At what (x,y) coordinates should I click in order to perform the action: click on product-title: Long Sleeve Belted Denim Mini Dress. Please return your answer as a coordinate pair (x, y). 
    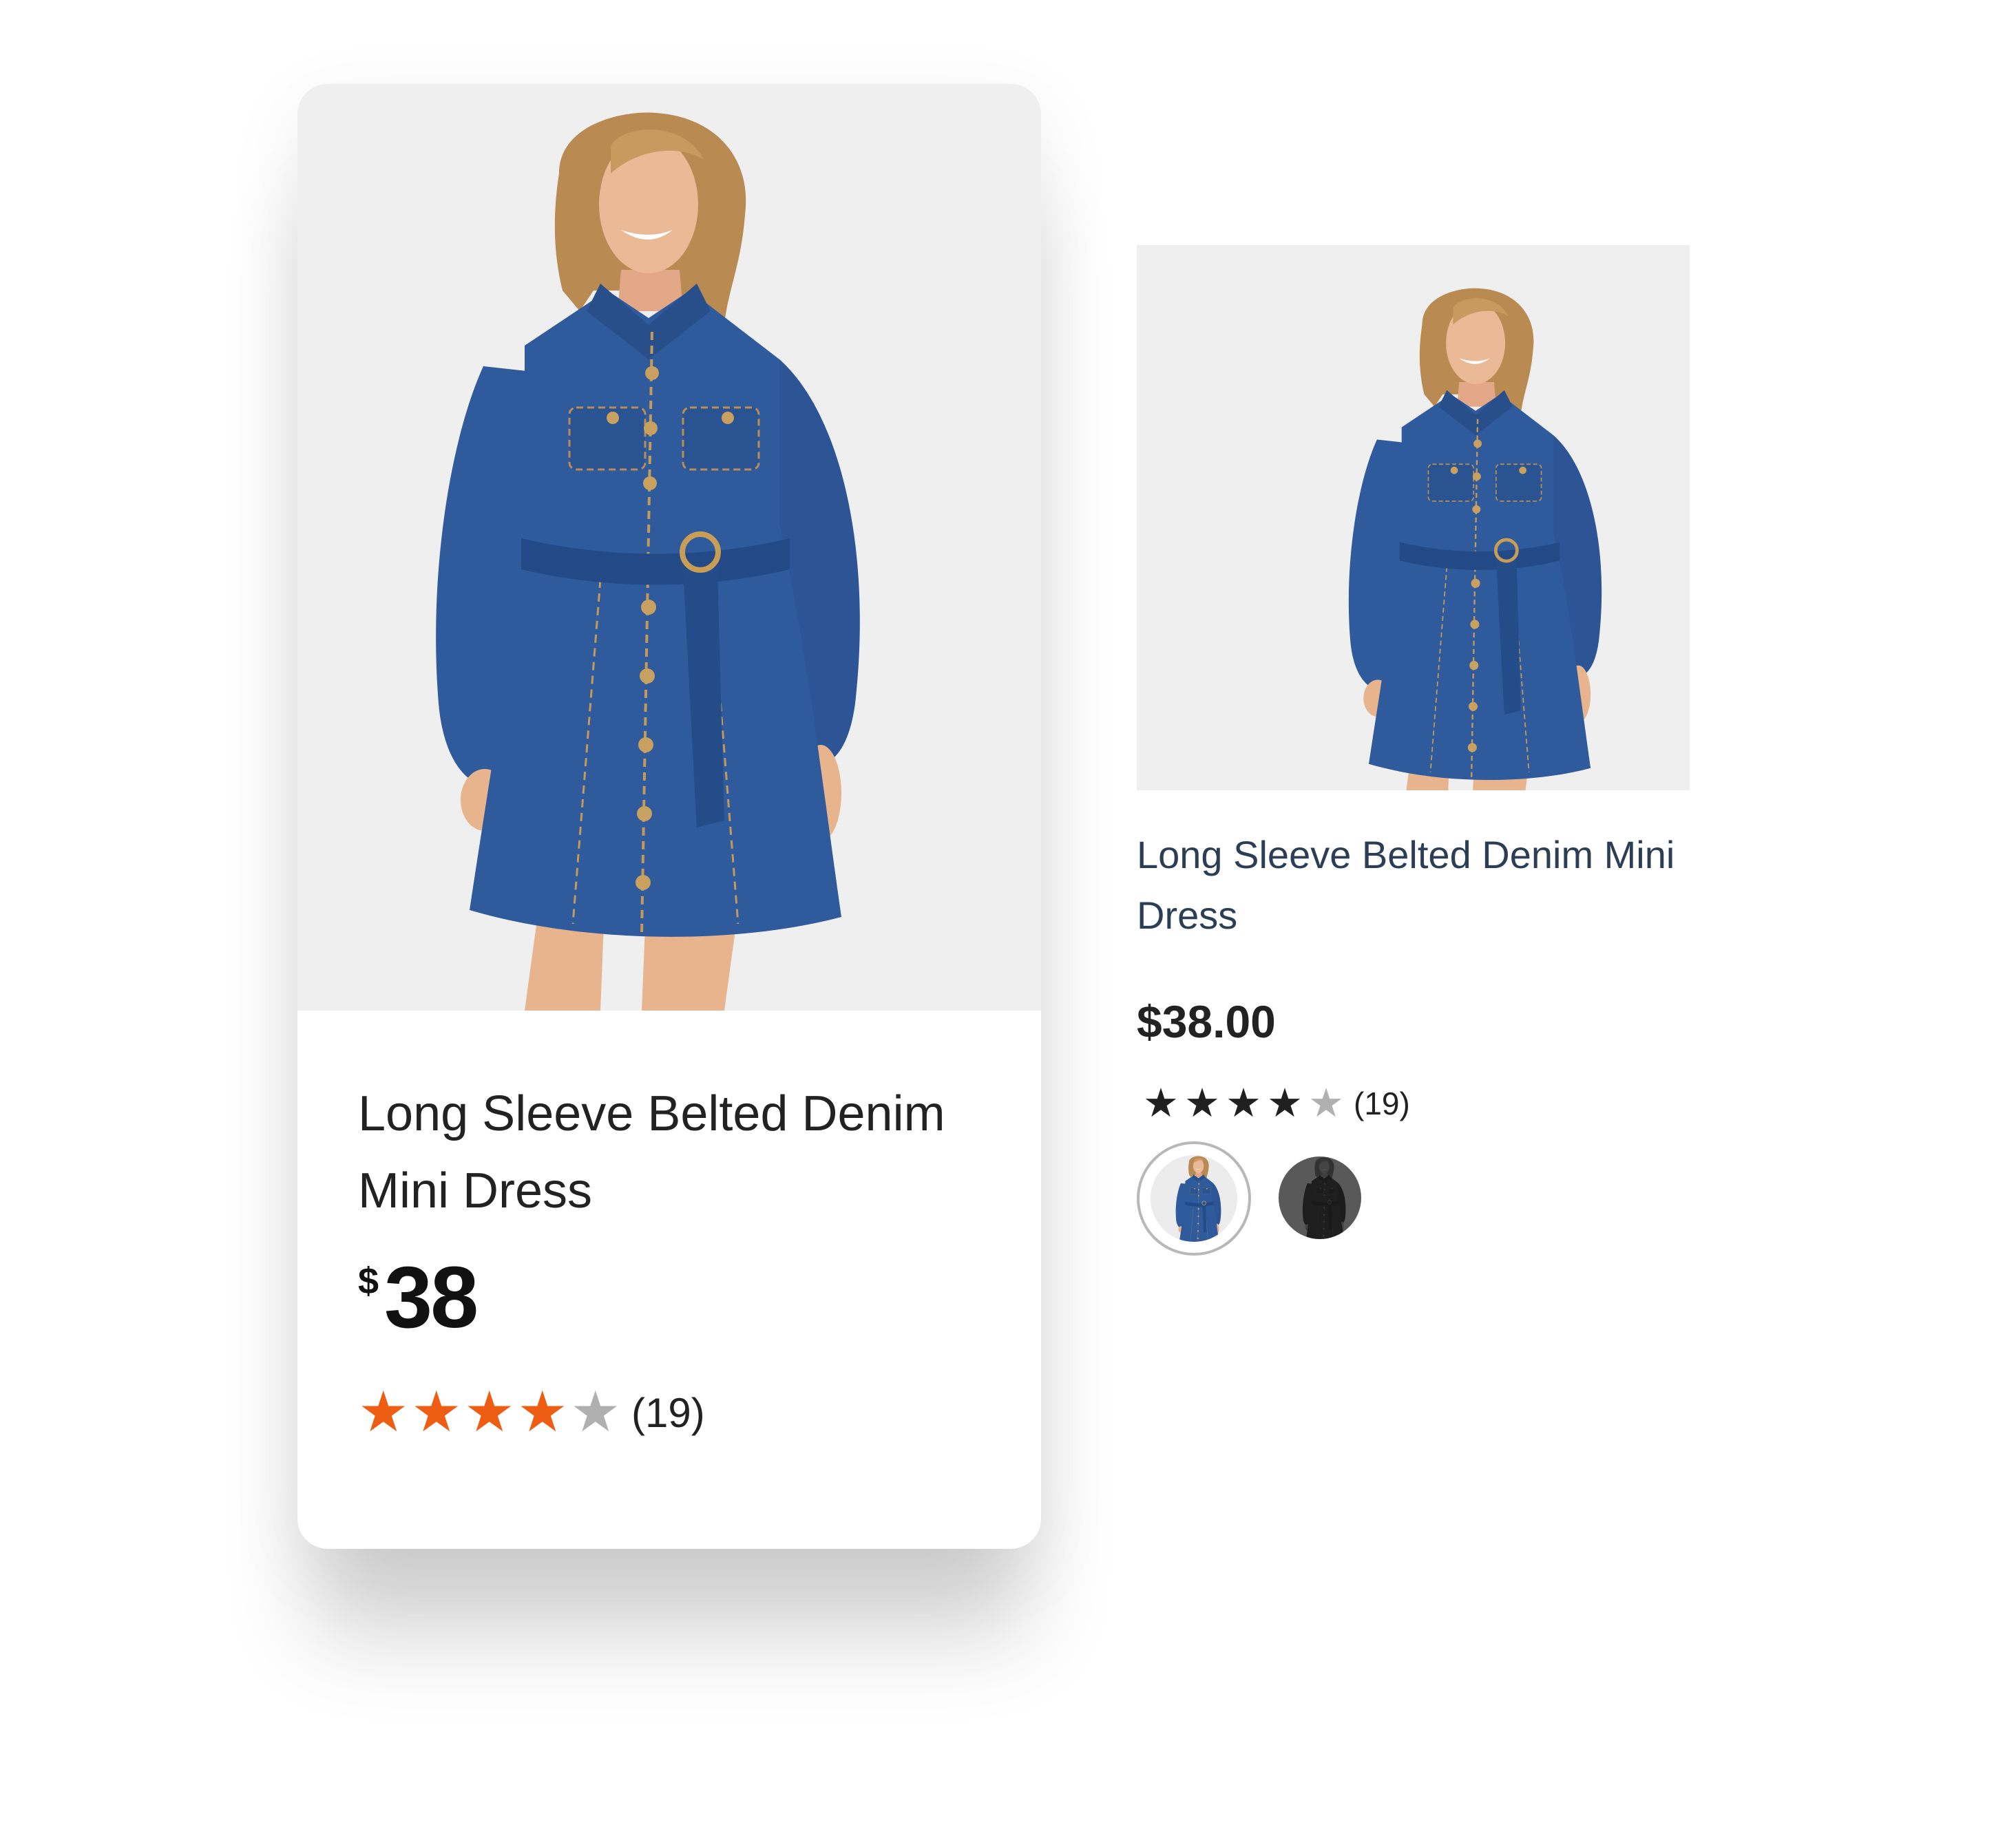
    Looking at the image, I should click on (668, 1152).